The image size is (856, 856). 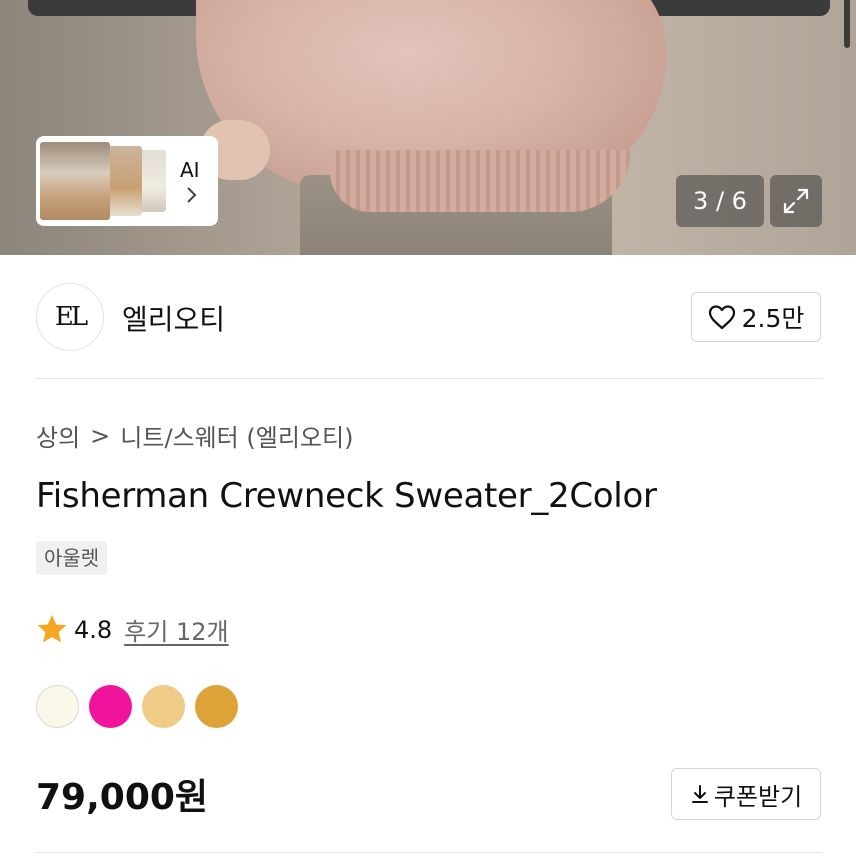 I want to click on heart-outline-icon, so click(x=721, y=317).